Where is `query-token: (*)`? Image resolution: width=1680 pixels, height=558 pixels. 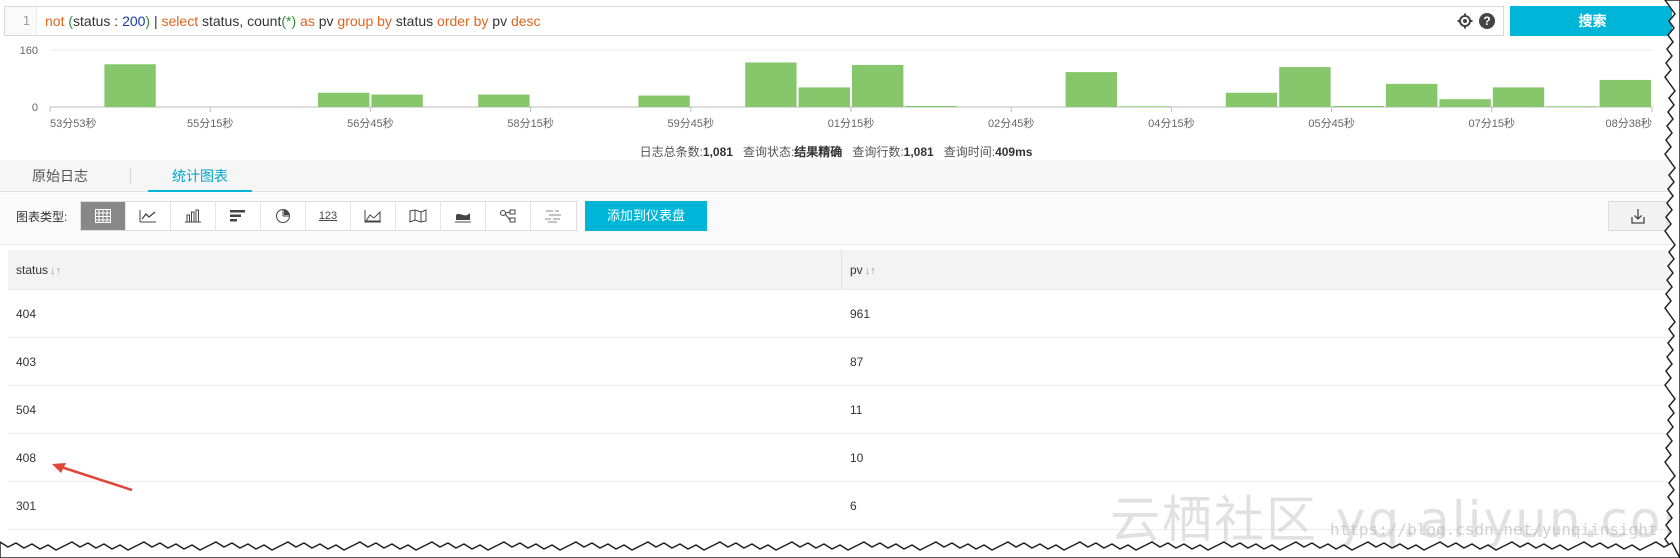
query-token: (*) is located at coordinates (289, 21).